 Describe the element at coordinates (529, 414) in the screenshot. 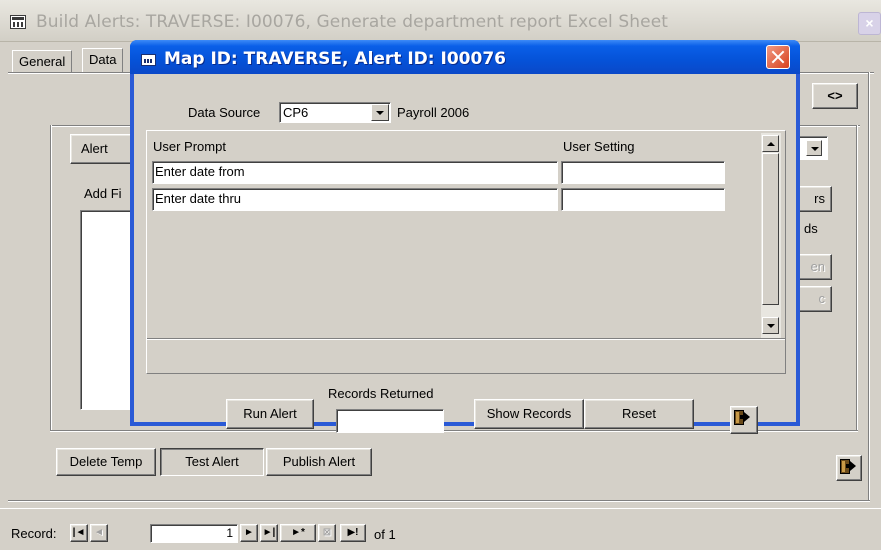

I see `show-records-button: Show Records` at that location.